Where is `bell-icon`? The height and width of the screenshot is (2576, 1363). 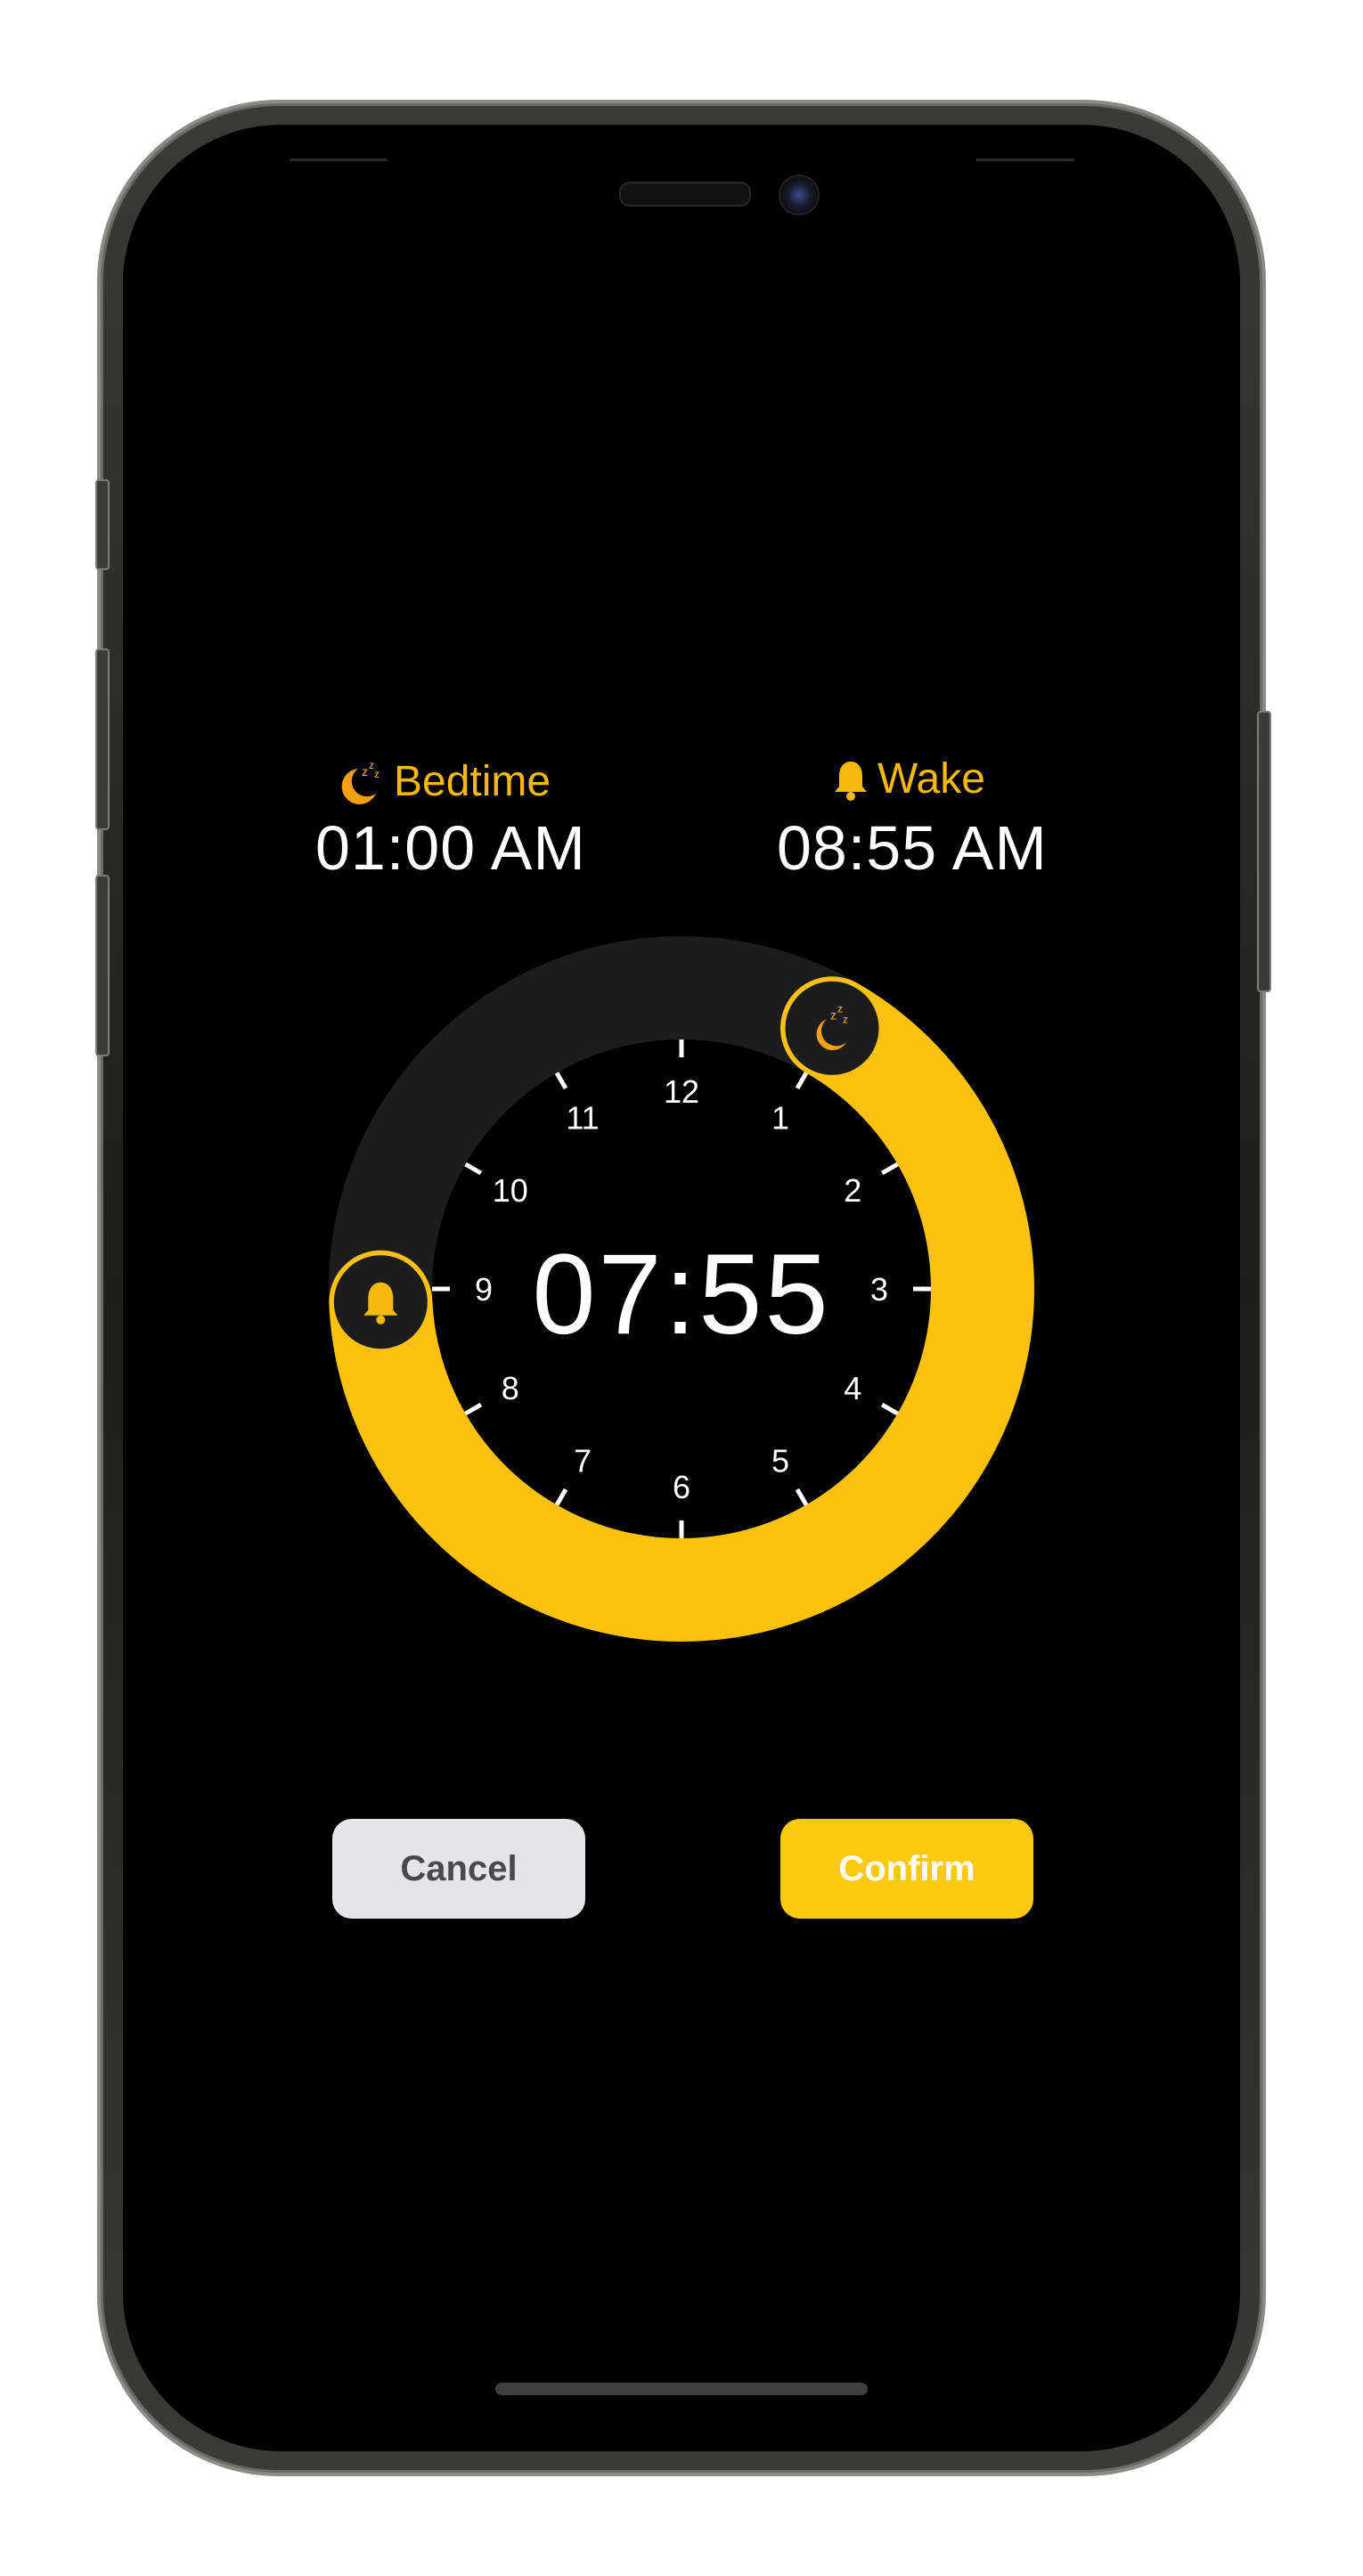
bell-icon is located at coordinates (851, 781).